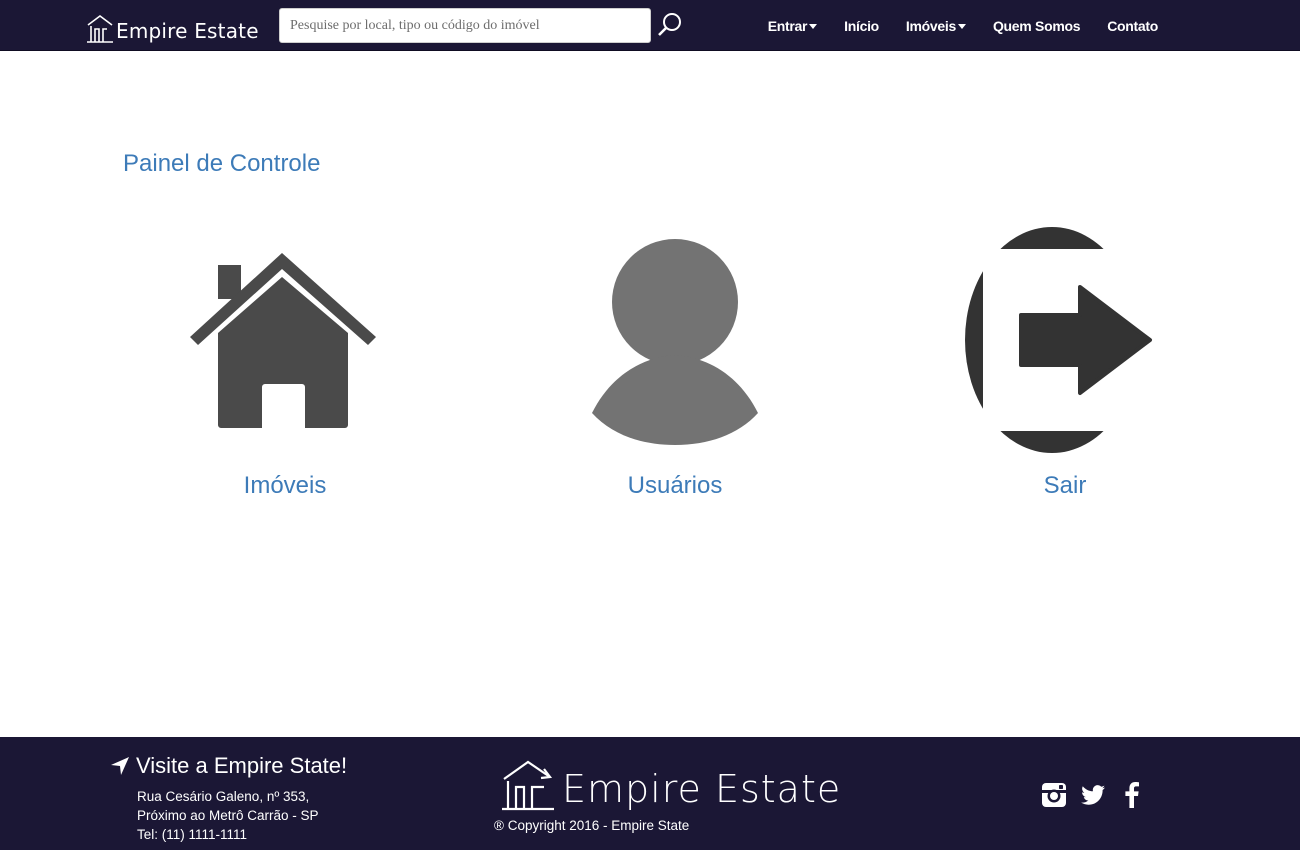  I want to click on tile-imoveis: Imóveis, so click(285, 362).